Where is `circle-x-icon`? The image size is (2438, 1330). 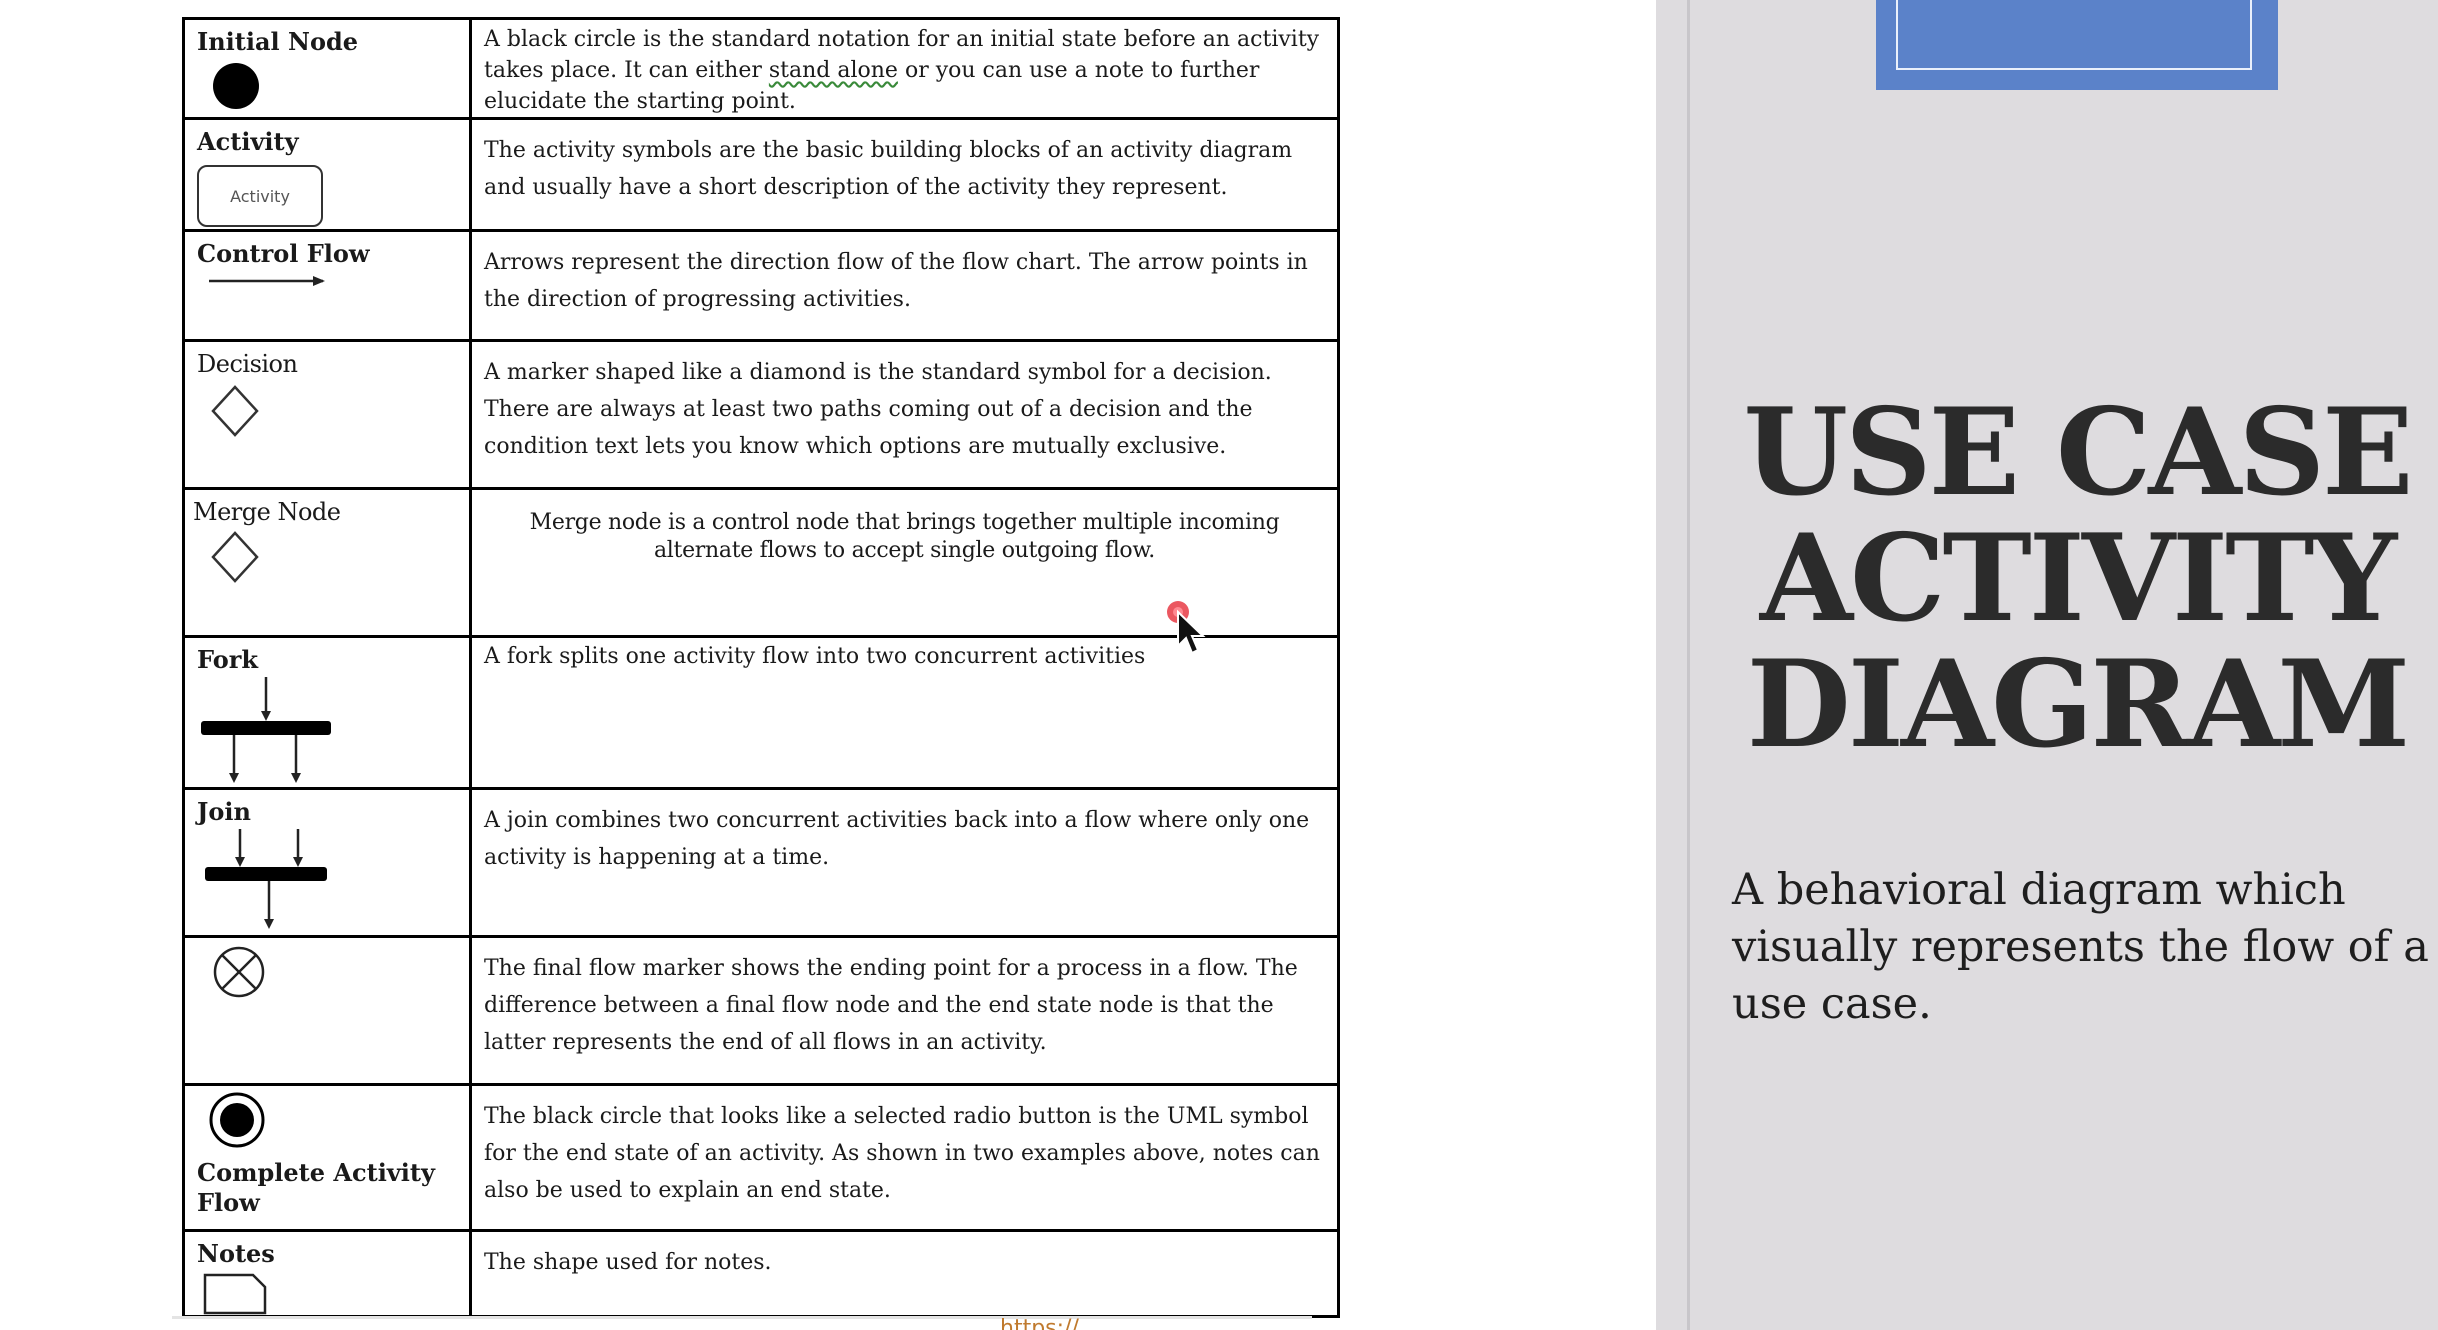 circle-x-icon is located at coordinates (239, 972).